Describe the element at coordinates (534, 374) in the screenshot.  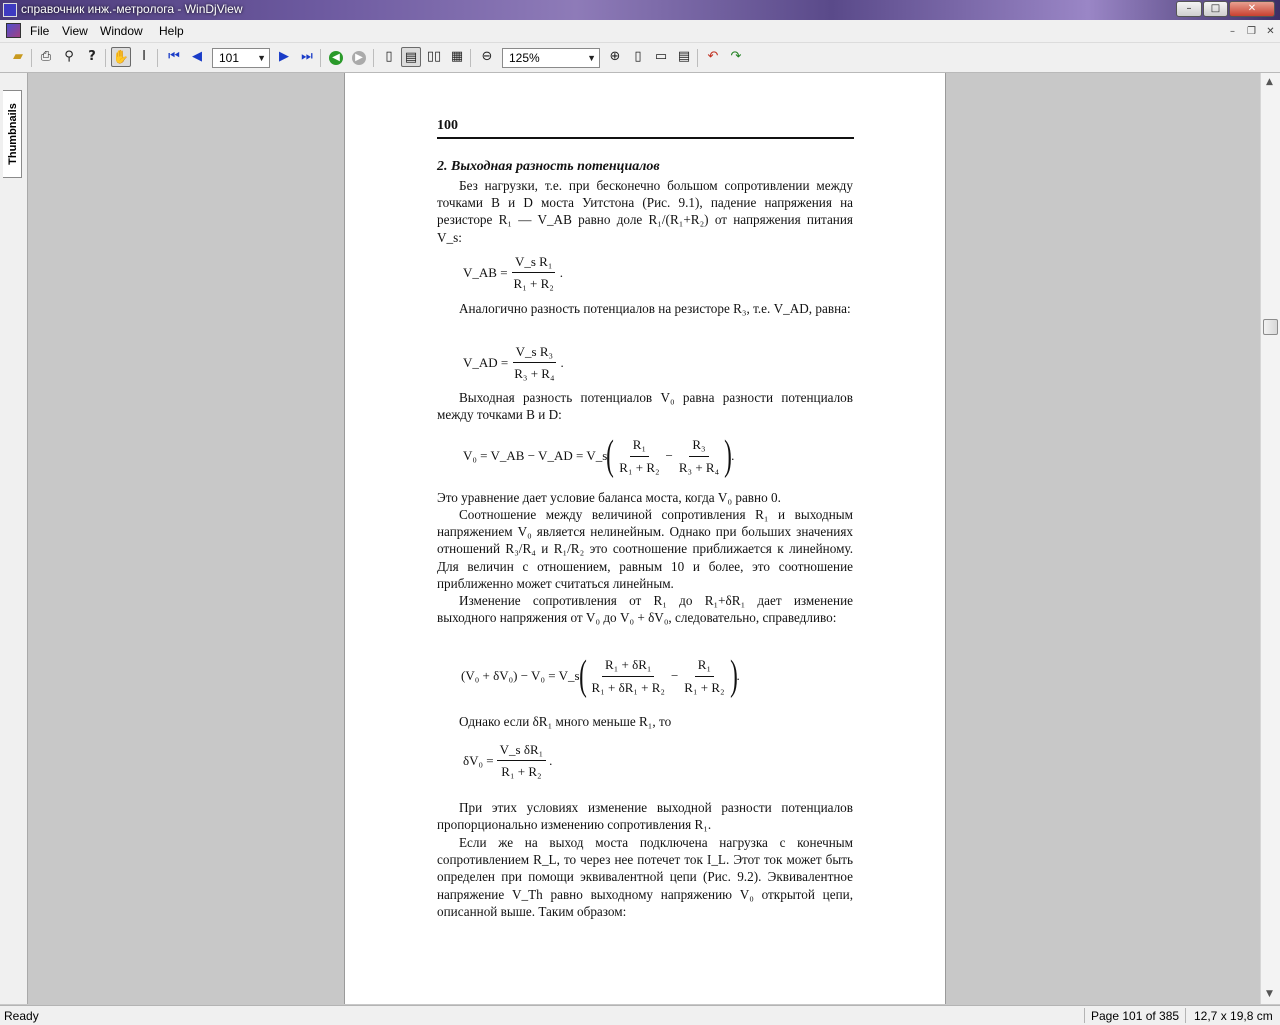
I see `denominator: R₃ + R₄` at that location.